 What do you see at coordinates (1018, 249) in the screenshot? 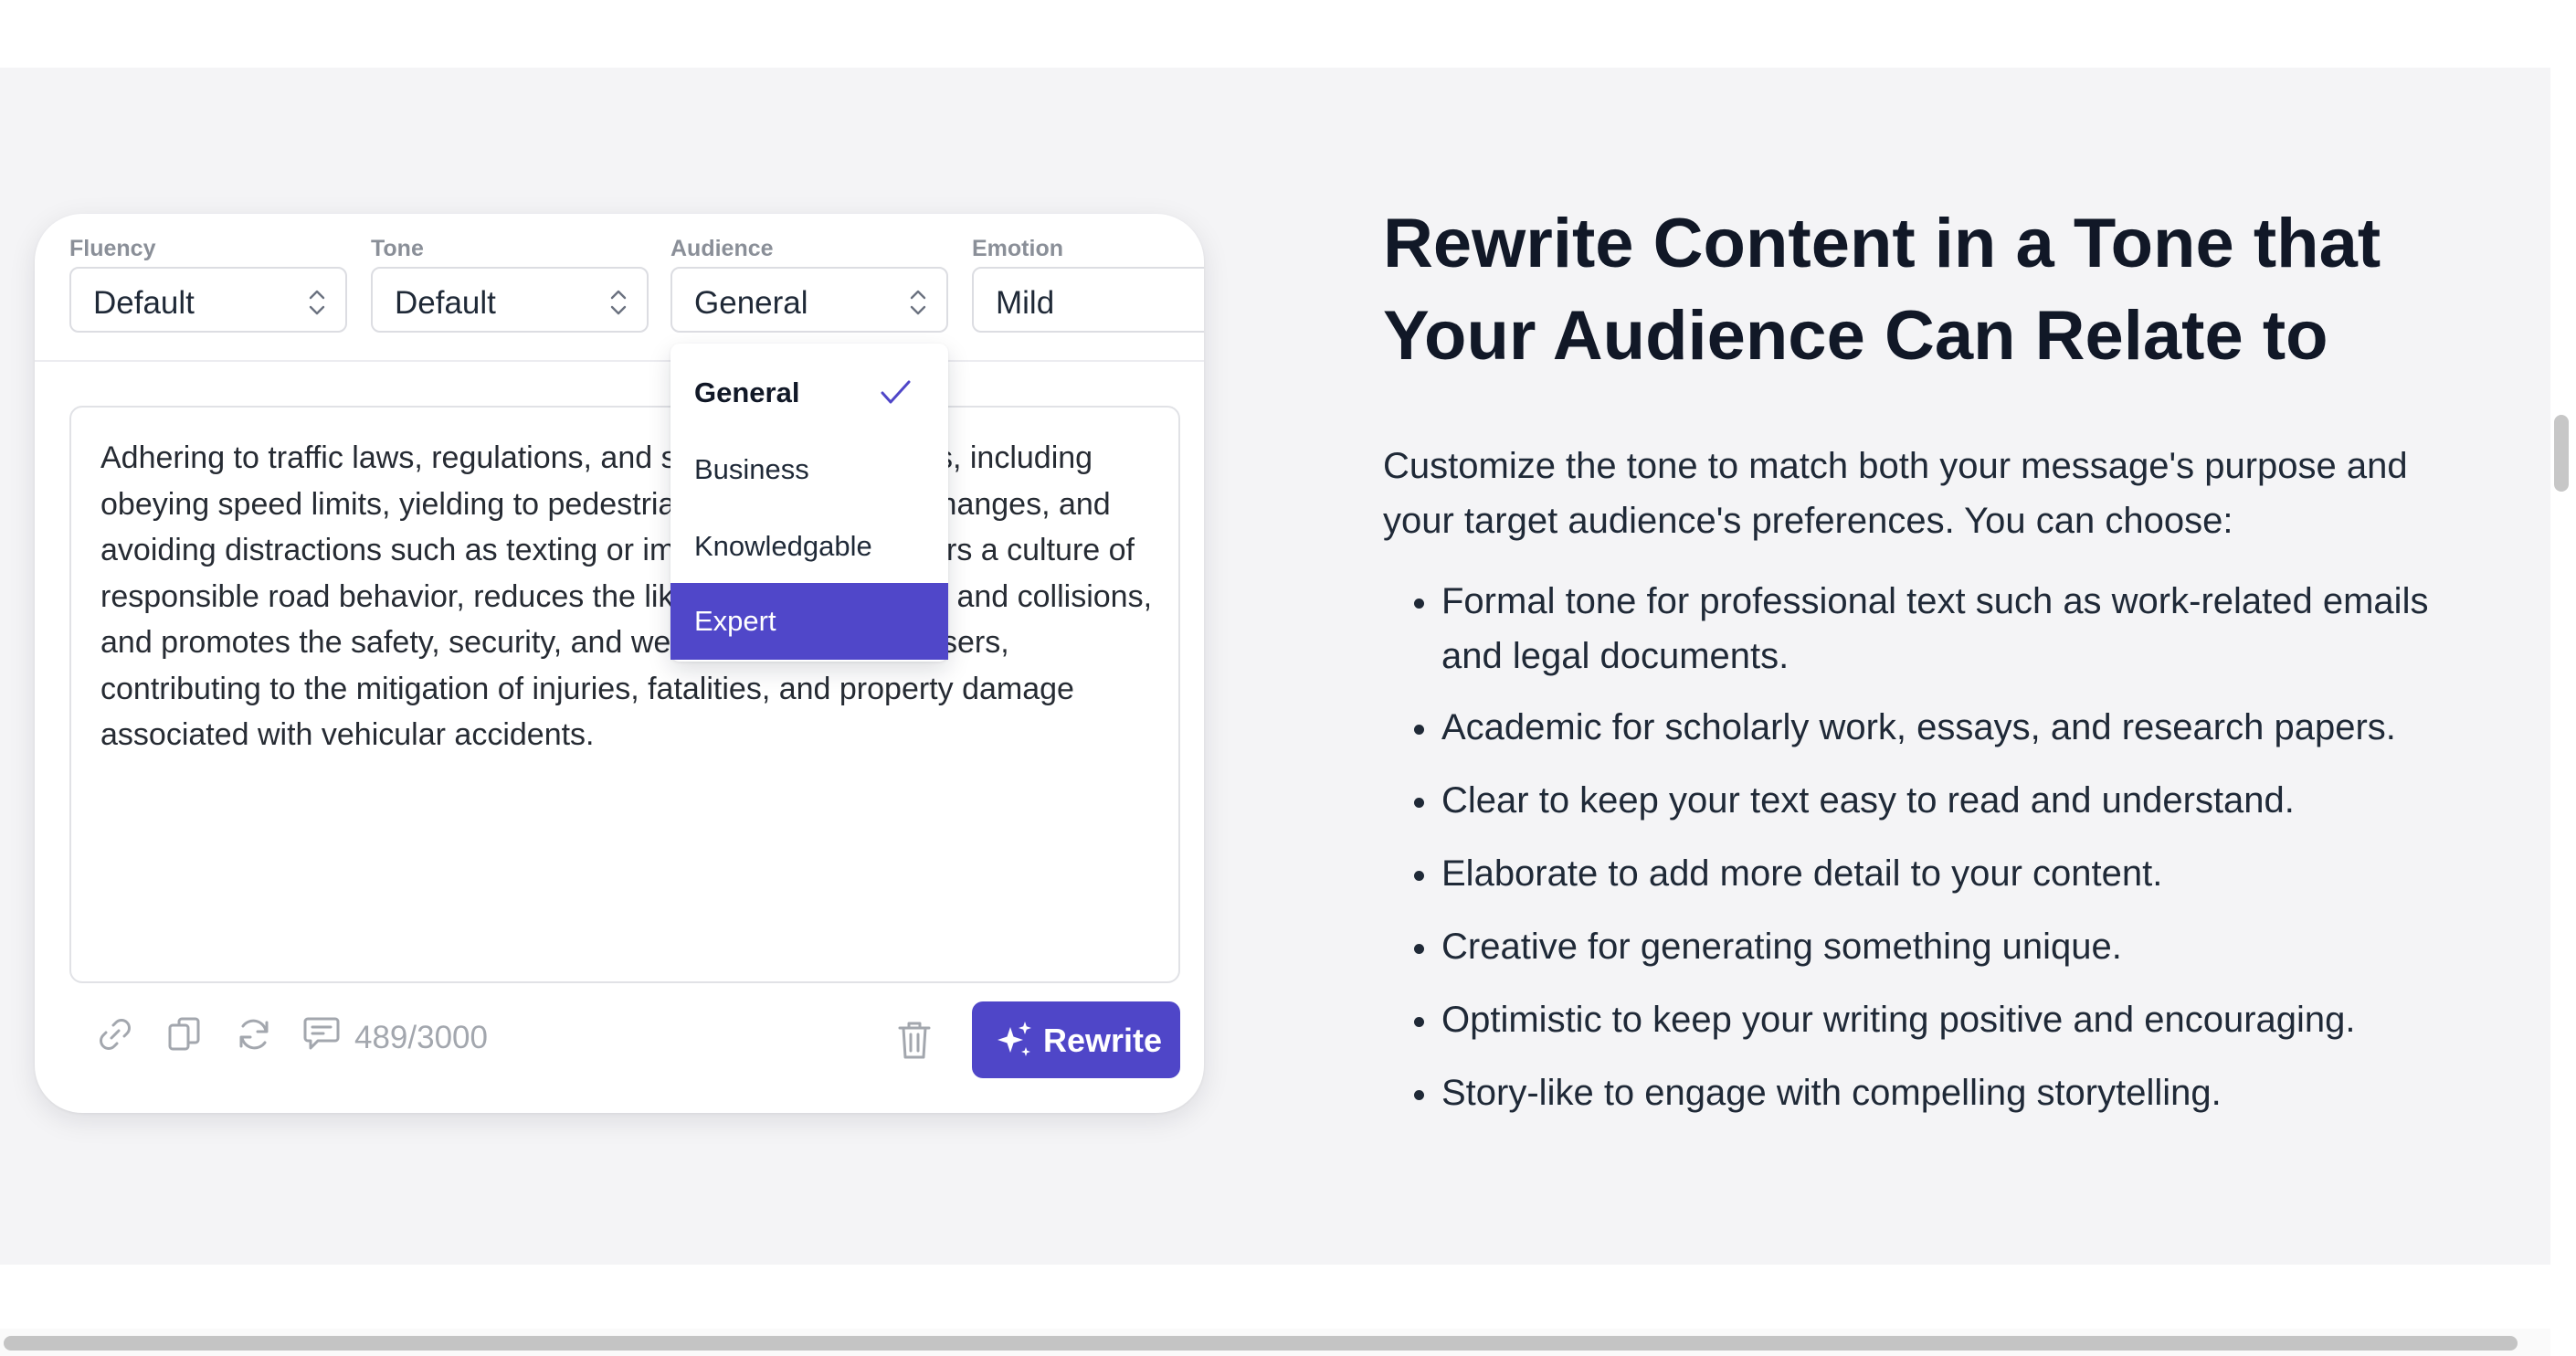
I see `emotion-label: Emotion` at bounding box center [1018, 249].